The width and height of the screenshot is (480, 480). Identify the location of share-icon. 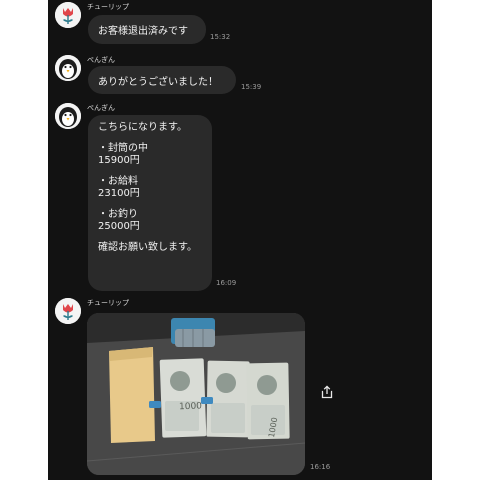
(327, 393).